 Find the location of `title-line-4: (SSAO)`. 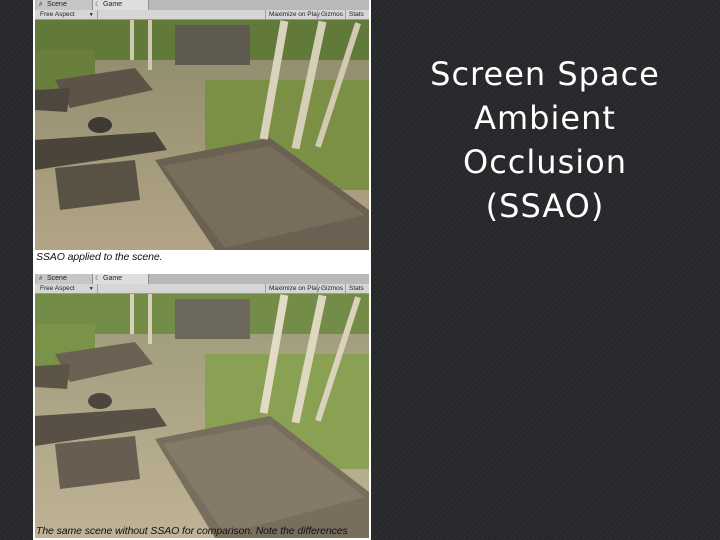

title-line-4: (SSAO) is located at coordinates (545, 206).